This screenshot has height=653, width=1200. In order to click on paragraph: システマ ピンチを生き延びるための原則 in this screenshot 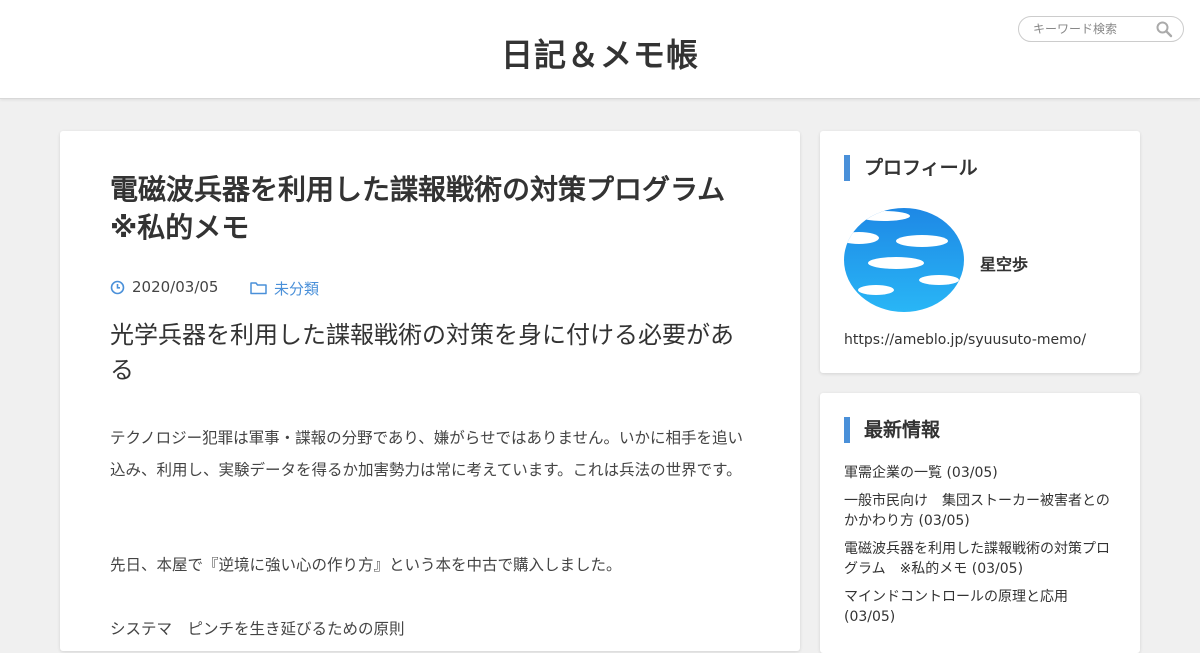, I will do `click(257, 629)`.